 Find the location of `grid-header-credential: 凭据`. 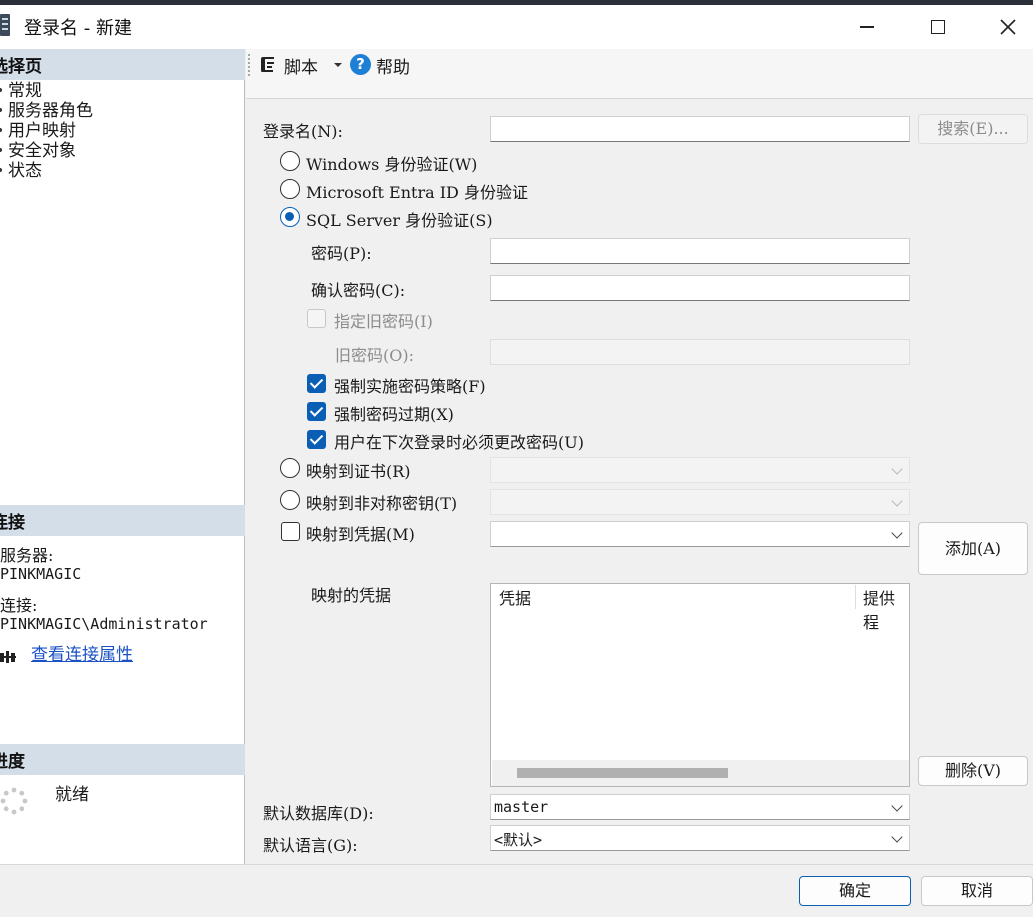

grid-header-credential: 凭据 is located at coordinates (515, 597).